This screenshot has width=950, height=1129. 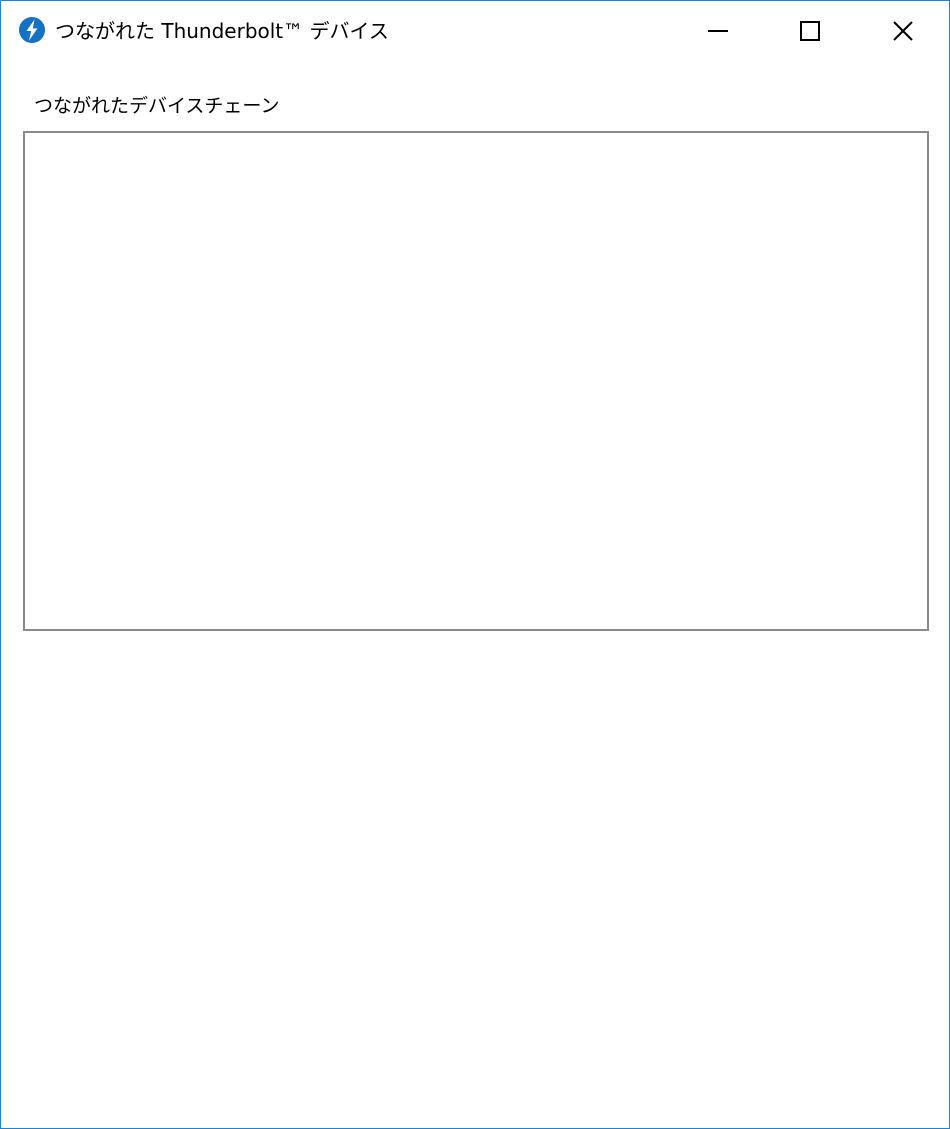 I want to click on window-title: つながれた Thunderbolt™ デバイス, so click(x=222, y=31).